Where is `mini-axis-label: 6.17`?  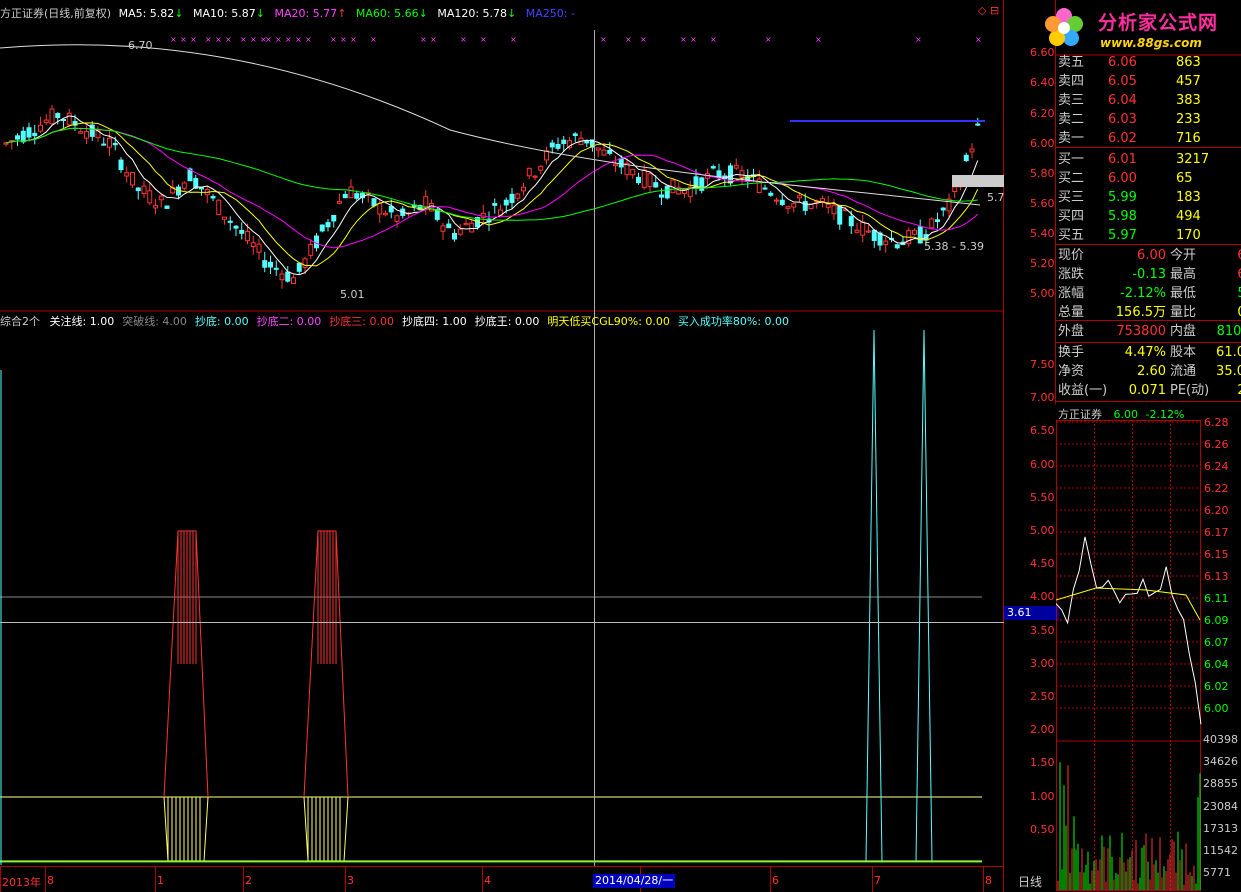
mini-axis-label: 6.17 is located at coordinates (1216, 532).